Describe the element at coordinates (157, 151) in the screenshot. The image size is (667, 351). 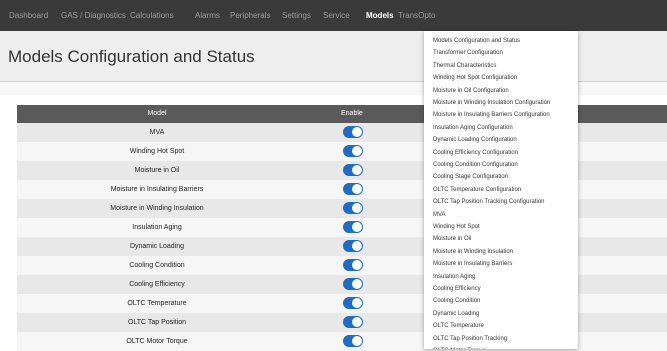
I see `model-name: Winding Hot Spot` at that location.